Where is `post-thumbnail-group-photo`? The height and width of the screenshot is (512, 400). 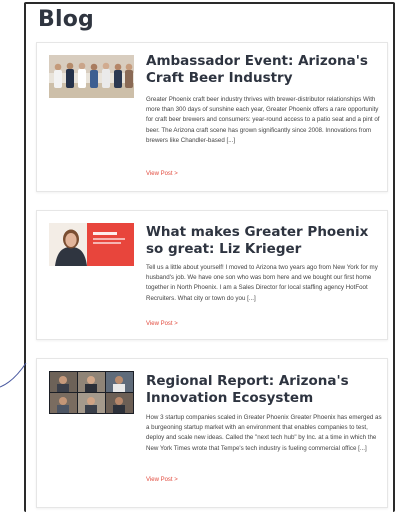
post-thumbnail-group-photo is located at coordinates (91, 76).